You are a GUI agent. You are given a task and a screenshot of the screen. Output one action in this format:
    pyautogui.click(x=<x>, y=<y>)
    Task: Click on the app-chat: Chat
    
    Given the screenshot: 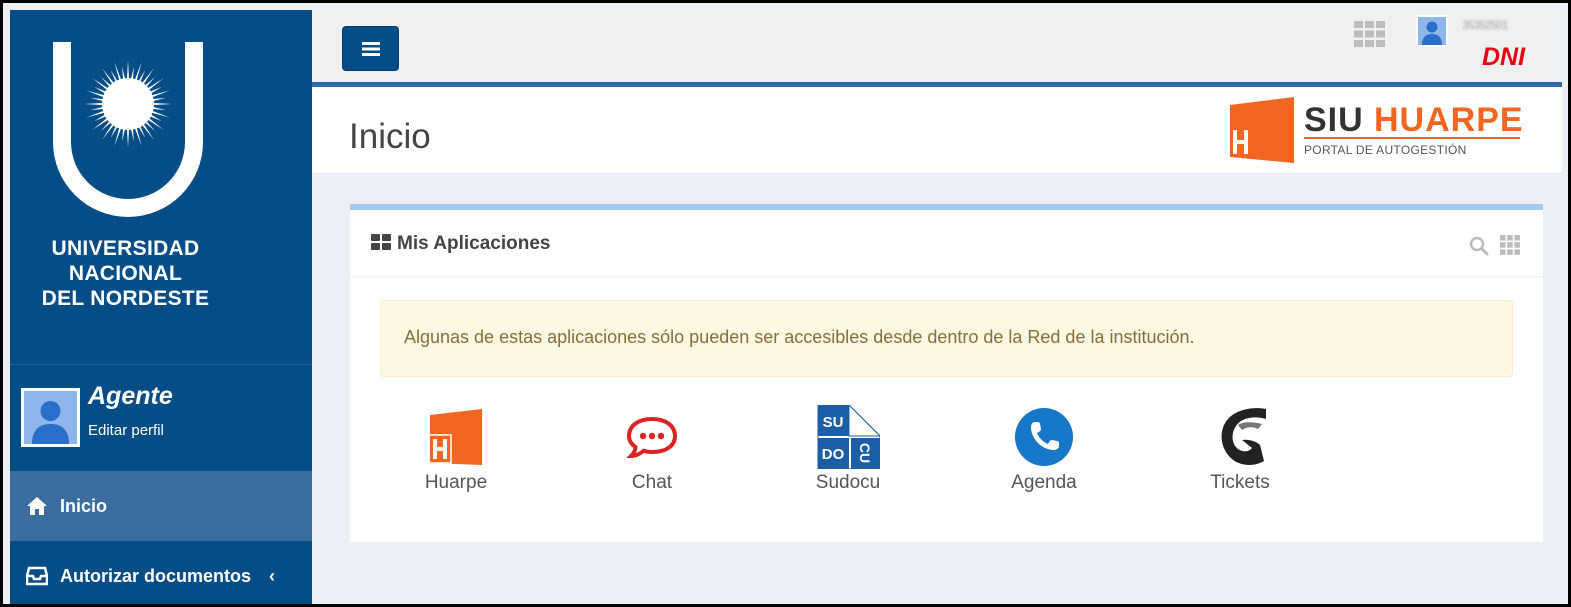 What is the action you would take?
    pyautogui.click(x=652, y=455)
    